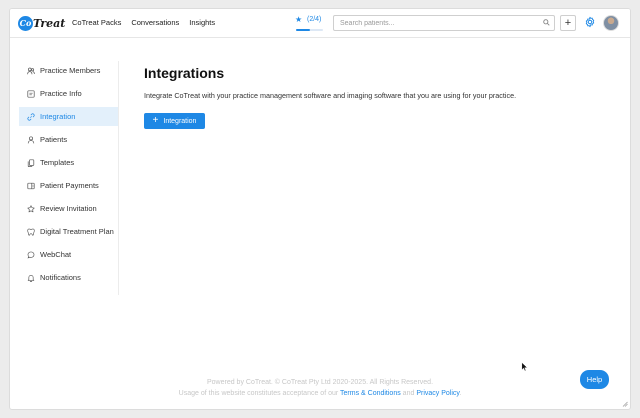  I want to click on sidebar-item-label: Digital Treatment Plan, so click(77, 231).